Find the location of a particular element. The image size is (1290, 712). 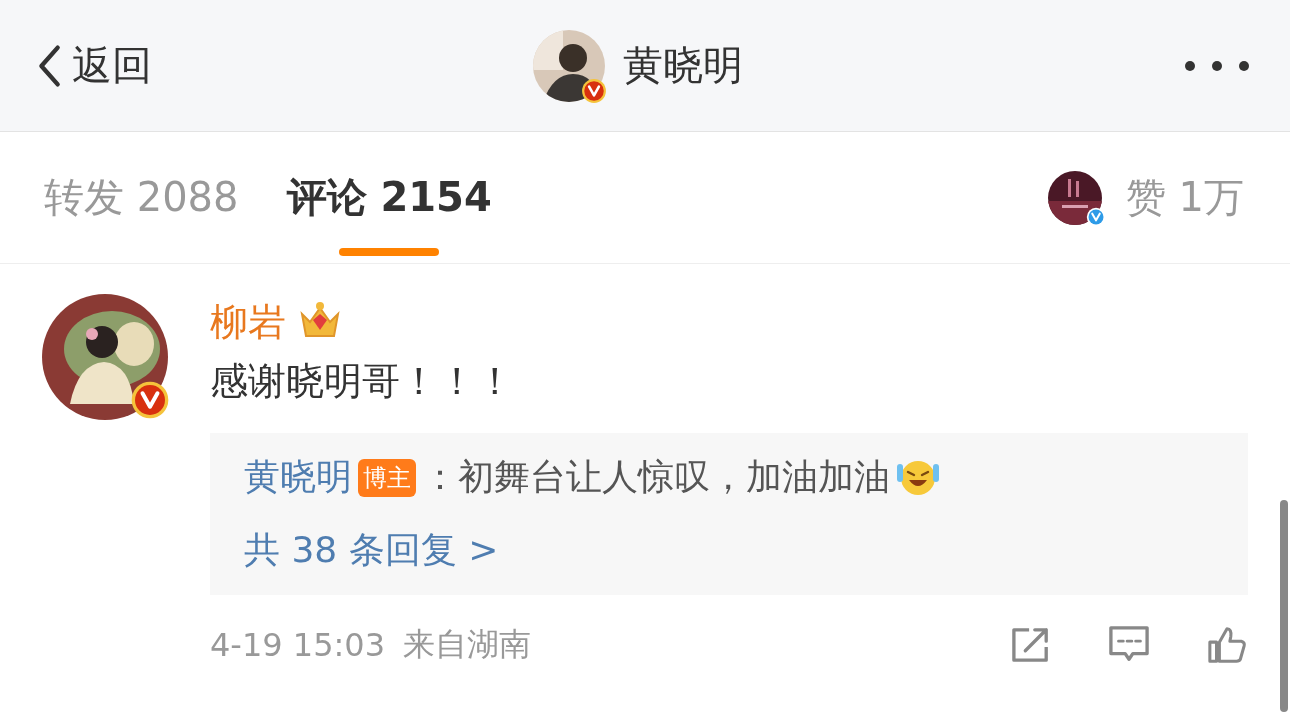

more-replies-link: 共 38 条回复 > is located at coordinates (729, 550).